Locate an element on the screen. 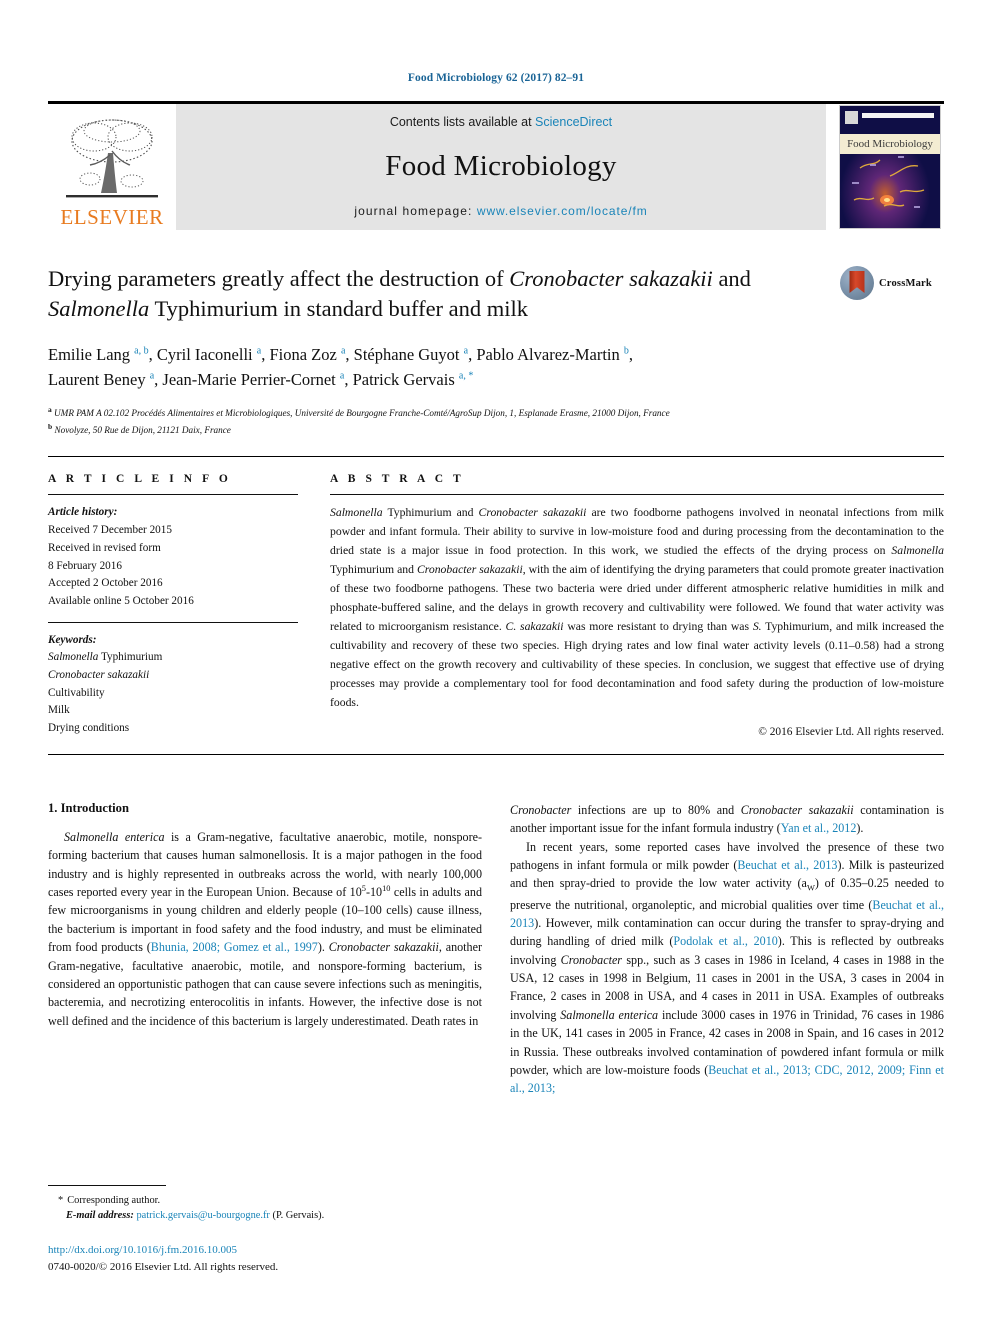  history-item: Received 7 December 2015 is located at coordinates (110, 530).